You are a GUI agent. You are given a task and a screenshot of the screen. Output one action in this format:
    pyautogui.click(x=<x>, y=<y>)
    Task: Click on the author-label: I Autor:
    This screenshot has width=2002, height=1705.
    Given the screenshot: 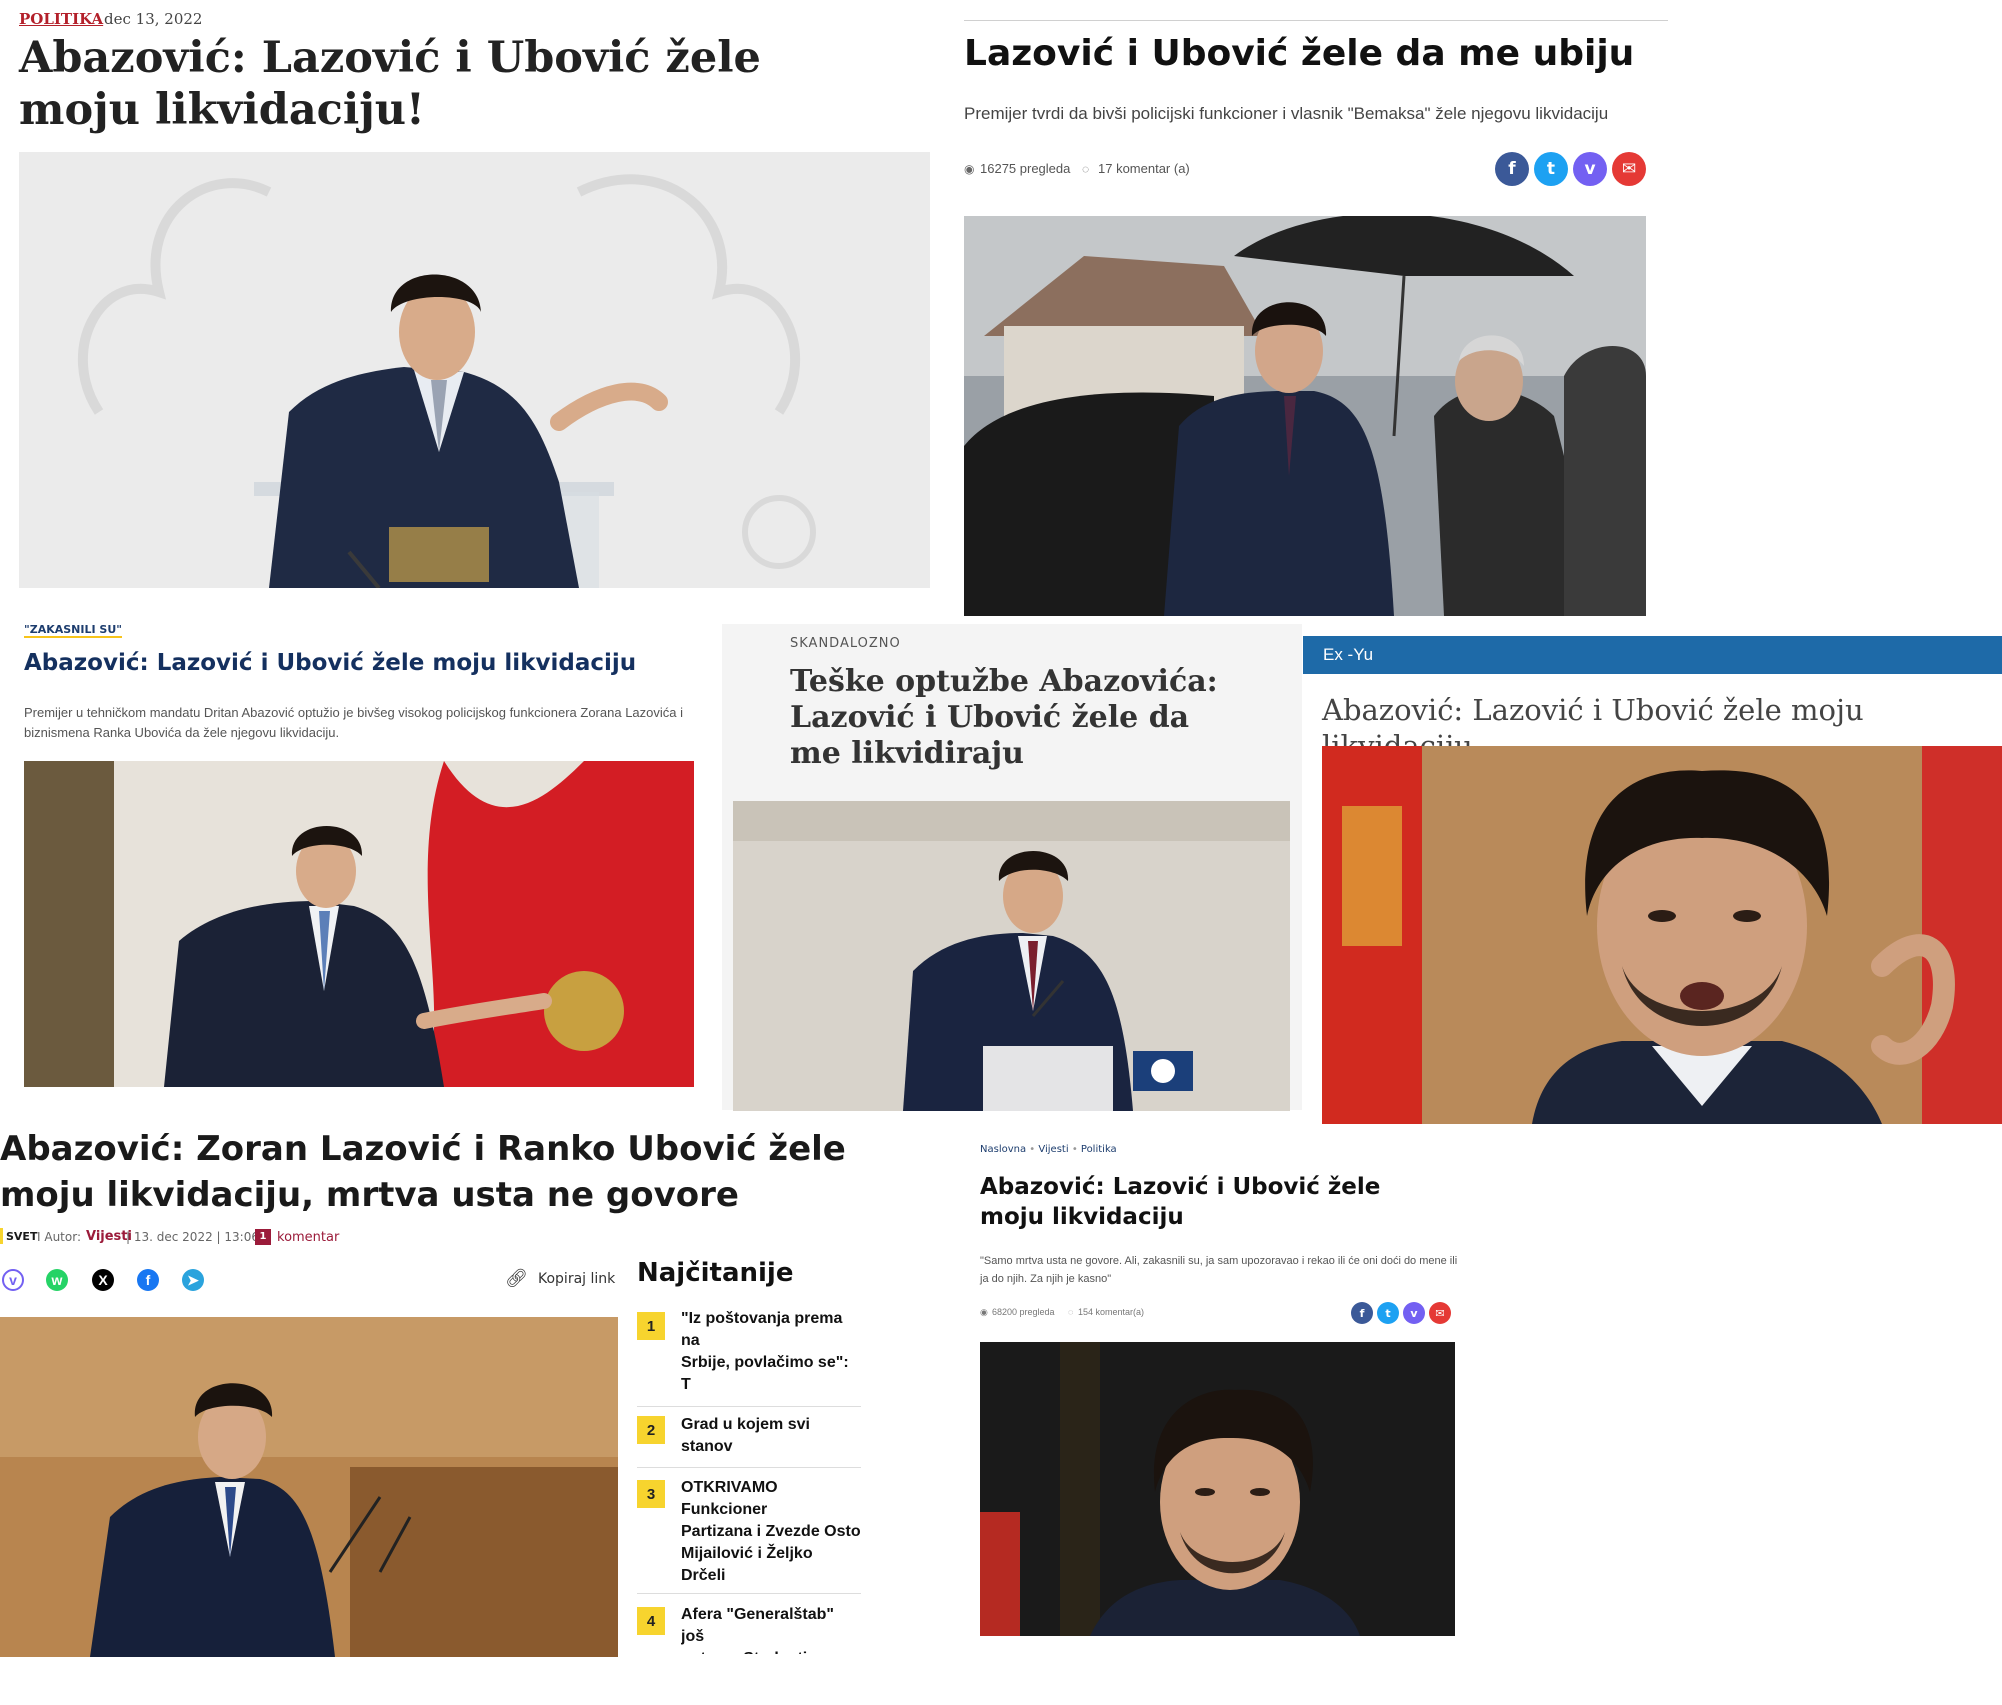 What is the action you would take?
    pyautogui.click(x=59, y=1237)
    